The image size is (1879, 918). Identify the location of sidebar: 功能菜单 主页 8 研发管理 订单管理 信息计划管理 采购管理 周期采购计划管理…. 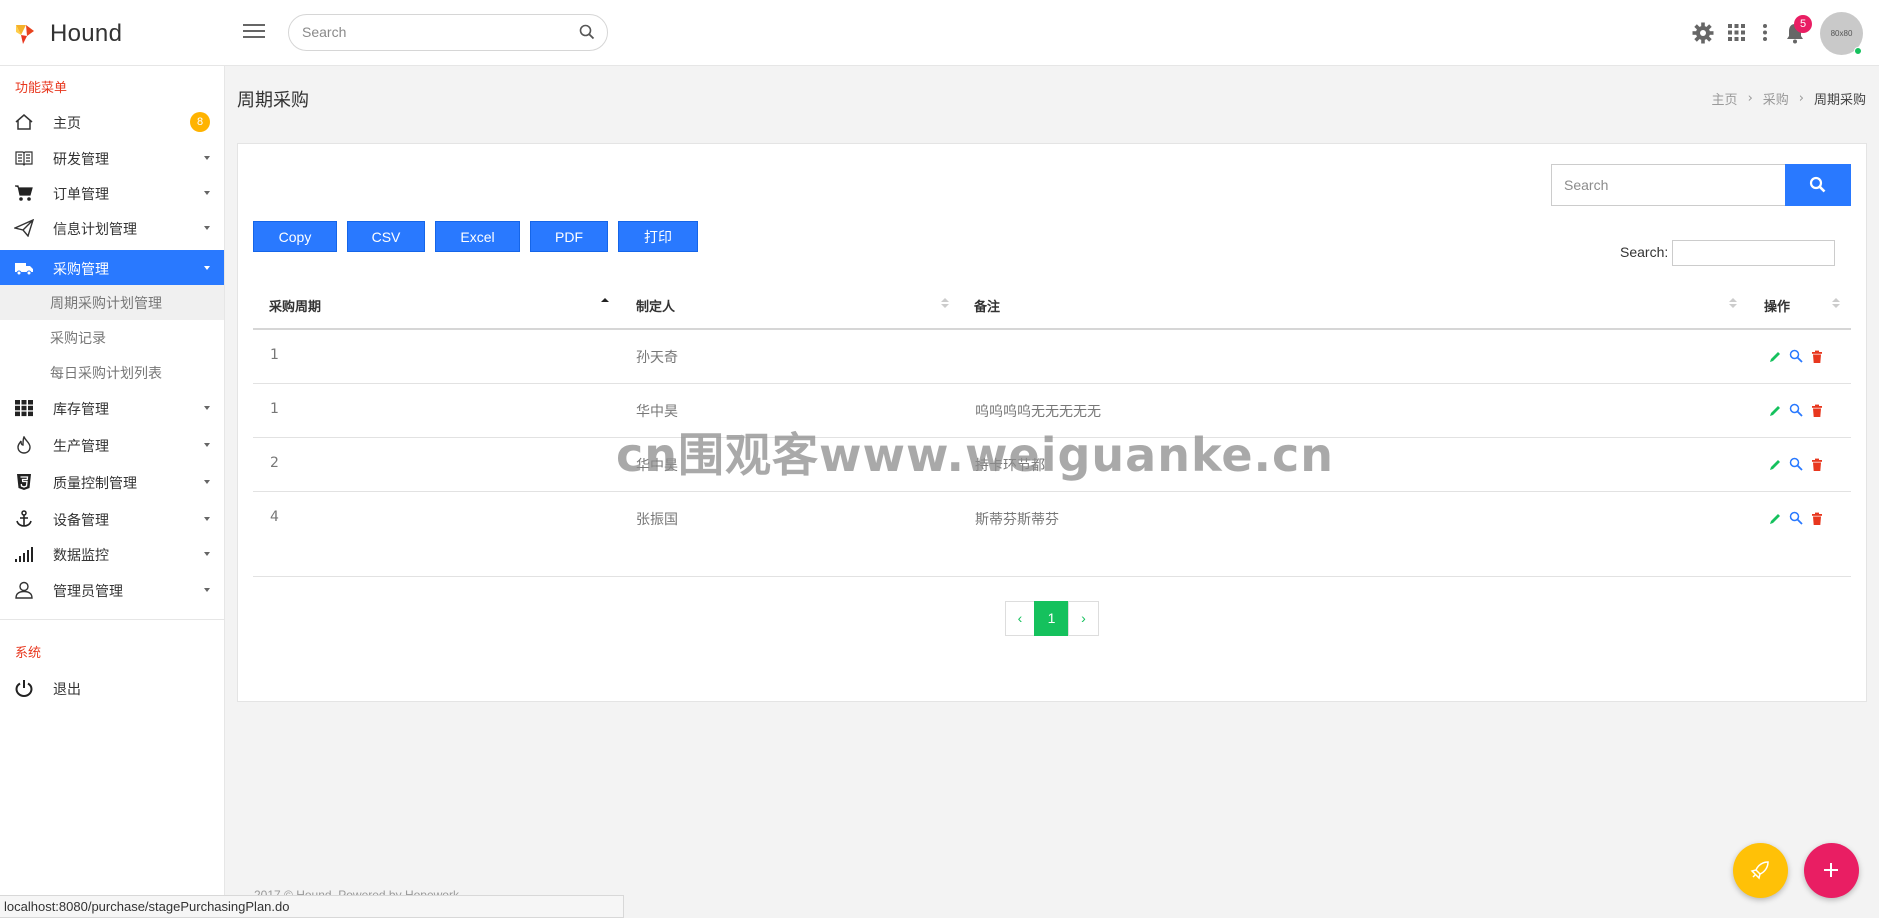
(112, 492).